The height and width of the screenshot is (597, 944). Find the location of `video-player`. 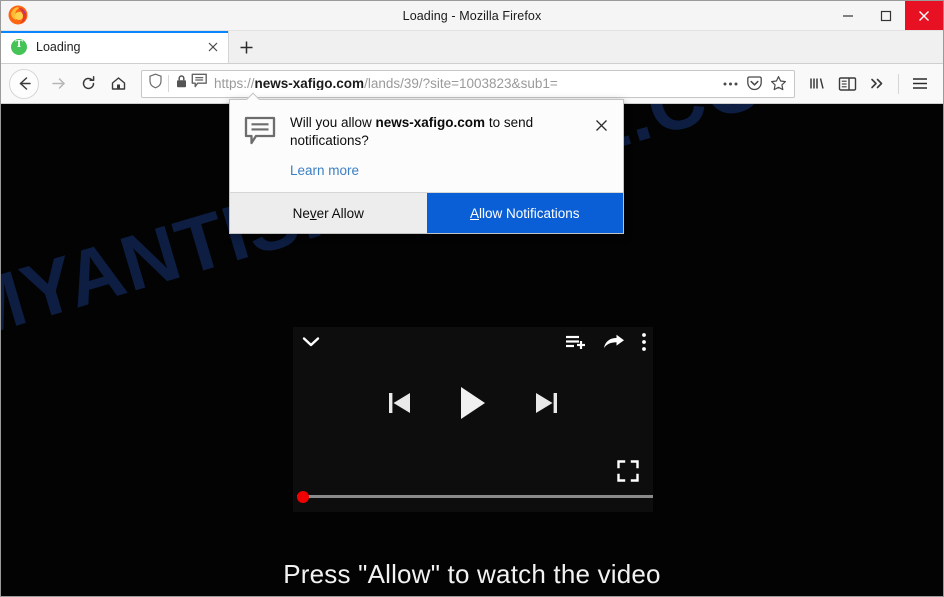

video-player is located at coordinates (473, 419).